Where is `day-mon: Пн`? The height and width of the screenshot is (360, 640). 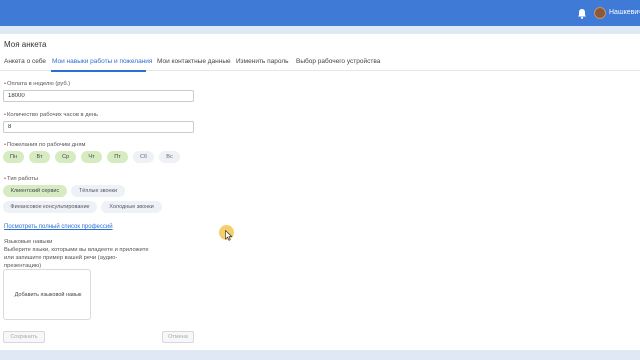 day-mon: Пн is located at coordinates (13, 157).